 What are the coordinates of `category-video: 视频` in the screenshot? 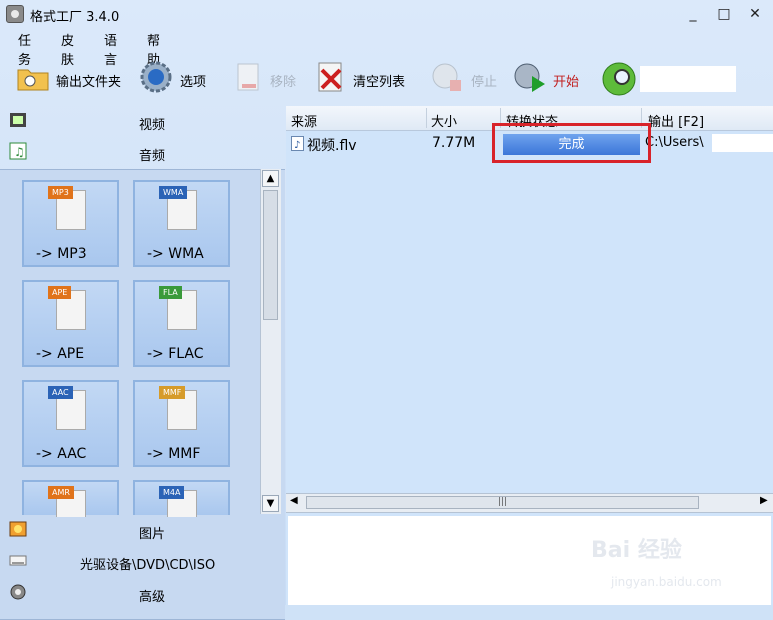 It's located at (142, 121).